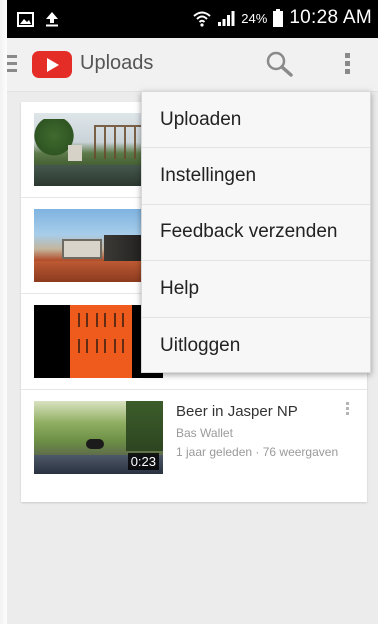 The height and width of the screenshot is (624, 378). I want to click on video-overflow-icon, so click(347, 410).